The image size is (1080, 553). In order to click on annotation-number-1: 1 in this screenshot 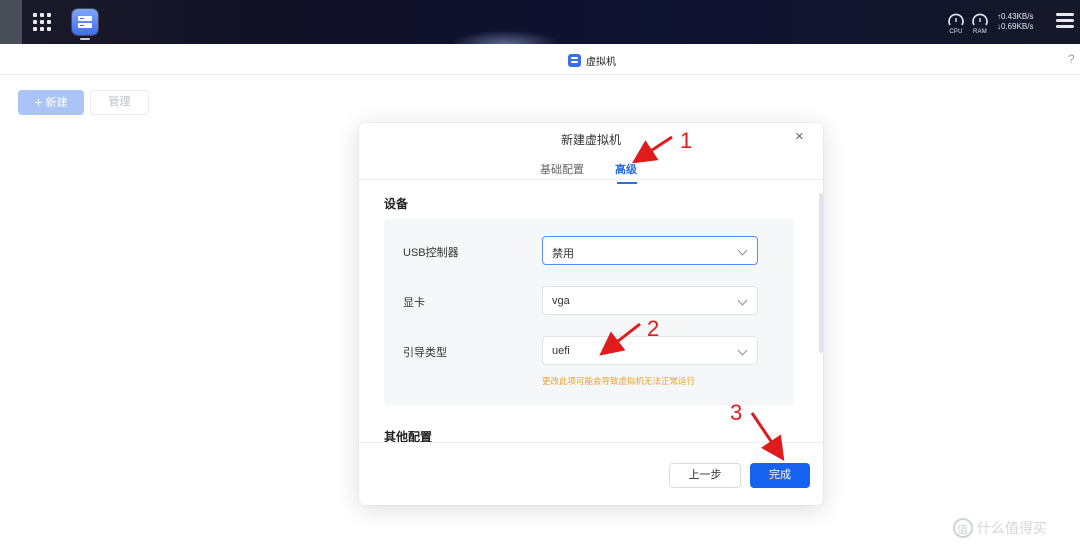, I will do `click(686, 140)`.